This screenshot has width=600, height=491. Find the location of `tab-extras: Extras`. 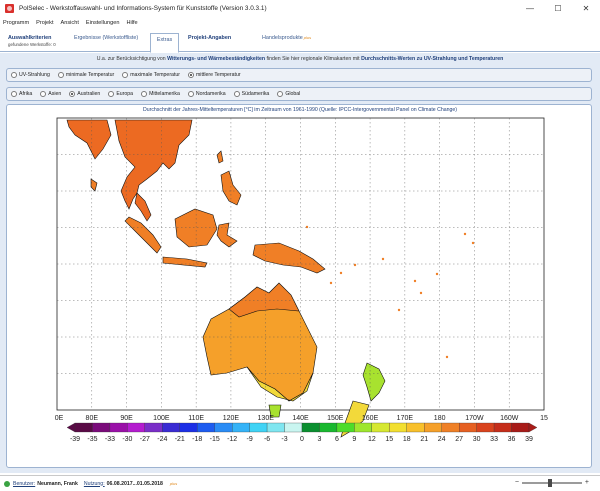

tab-extras: Extras is located at coordinates (164, 43).